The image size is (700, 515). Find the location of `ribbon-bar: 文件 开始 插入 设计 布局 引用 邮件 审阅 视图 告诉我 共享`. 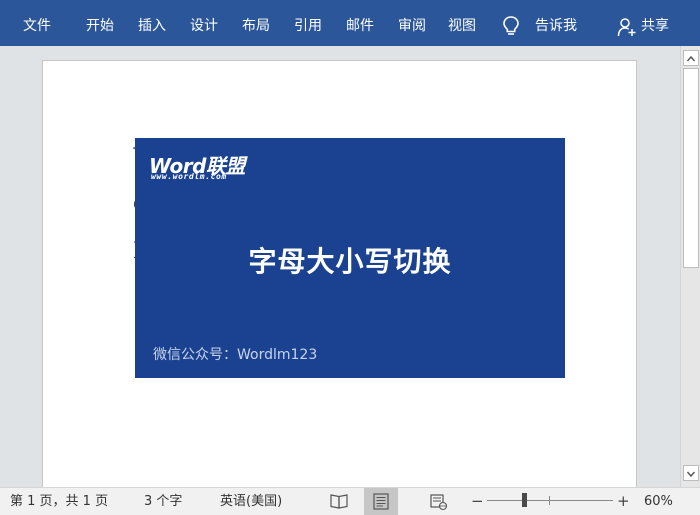

ribbon-bar: 文件 开始 插入 设计 布局 引用 邮件 审阅 视图 告诉我 共享 is located at coordinates (350, 23).